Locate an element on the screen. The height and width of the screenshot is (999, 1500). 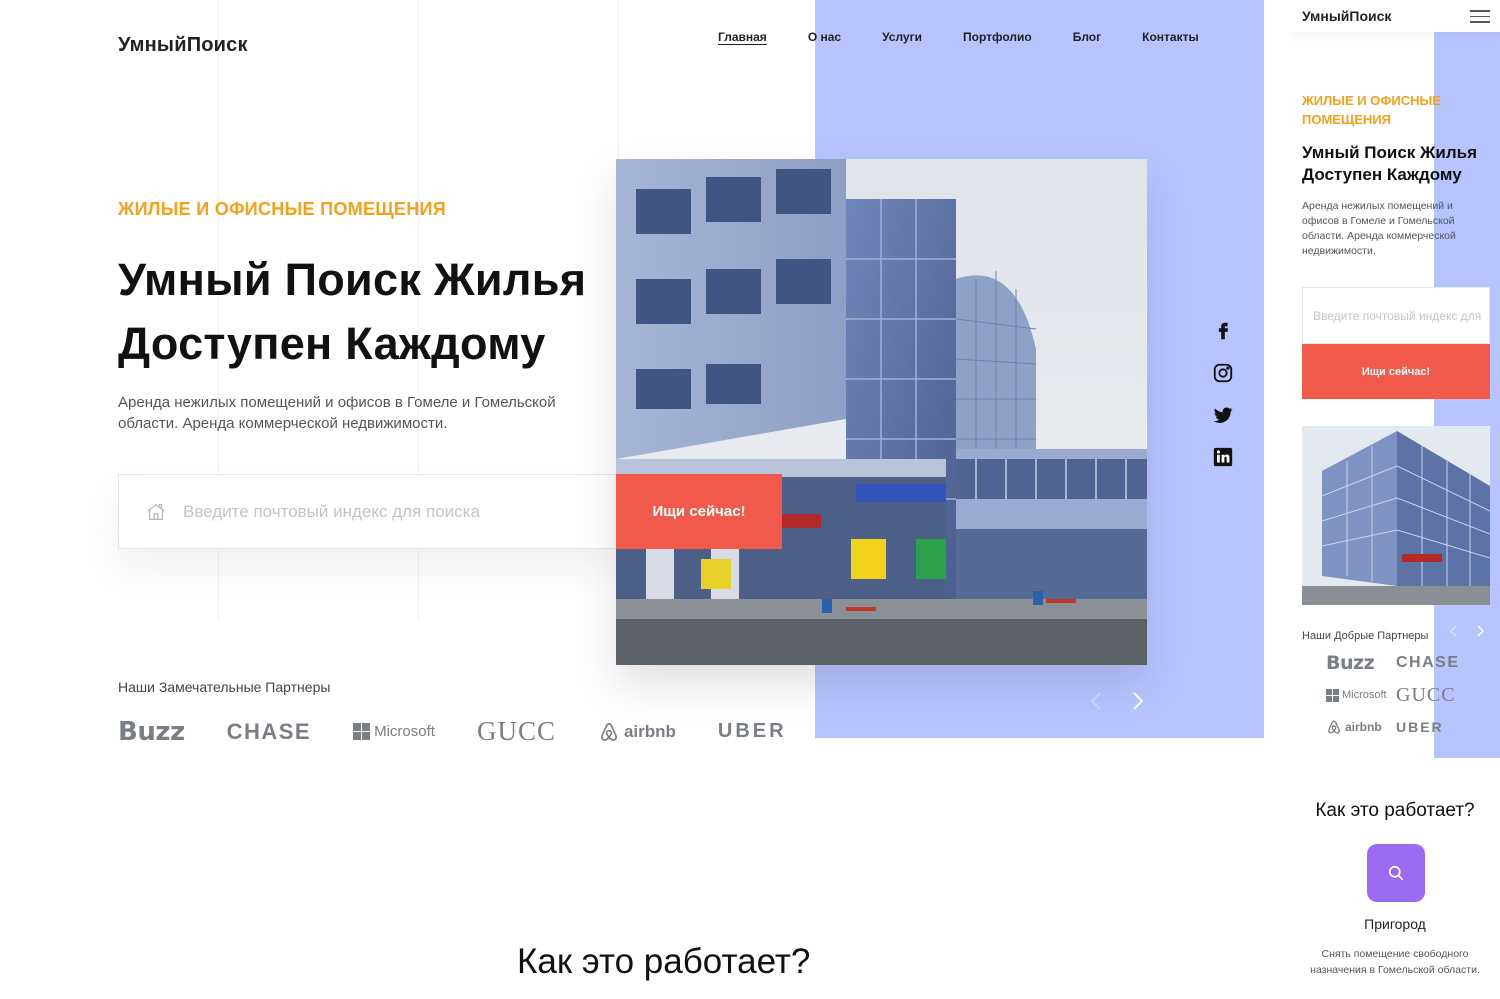
site-logo: УмныйПоиск is located at coordinates (183, 45).